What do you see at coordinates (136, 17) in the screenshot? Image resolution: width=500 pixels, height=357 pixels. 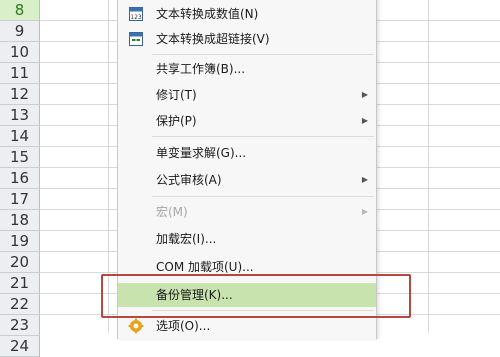 I see `svg-text: 123` at bounding box center [136, 17].